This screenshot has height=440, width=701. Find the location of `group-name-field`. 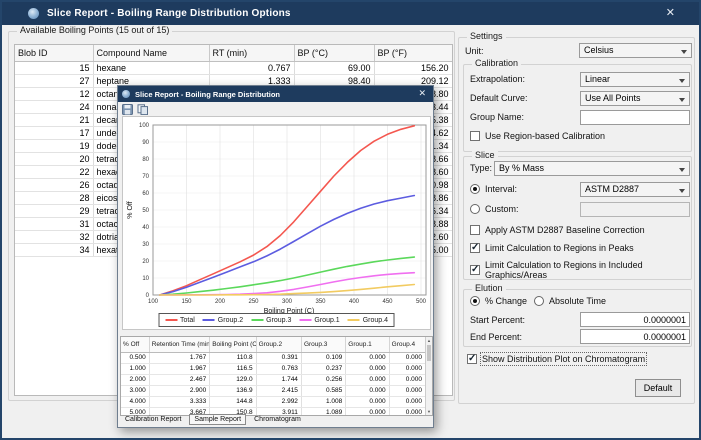

group-name-field is located at coordinates (635, 117).